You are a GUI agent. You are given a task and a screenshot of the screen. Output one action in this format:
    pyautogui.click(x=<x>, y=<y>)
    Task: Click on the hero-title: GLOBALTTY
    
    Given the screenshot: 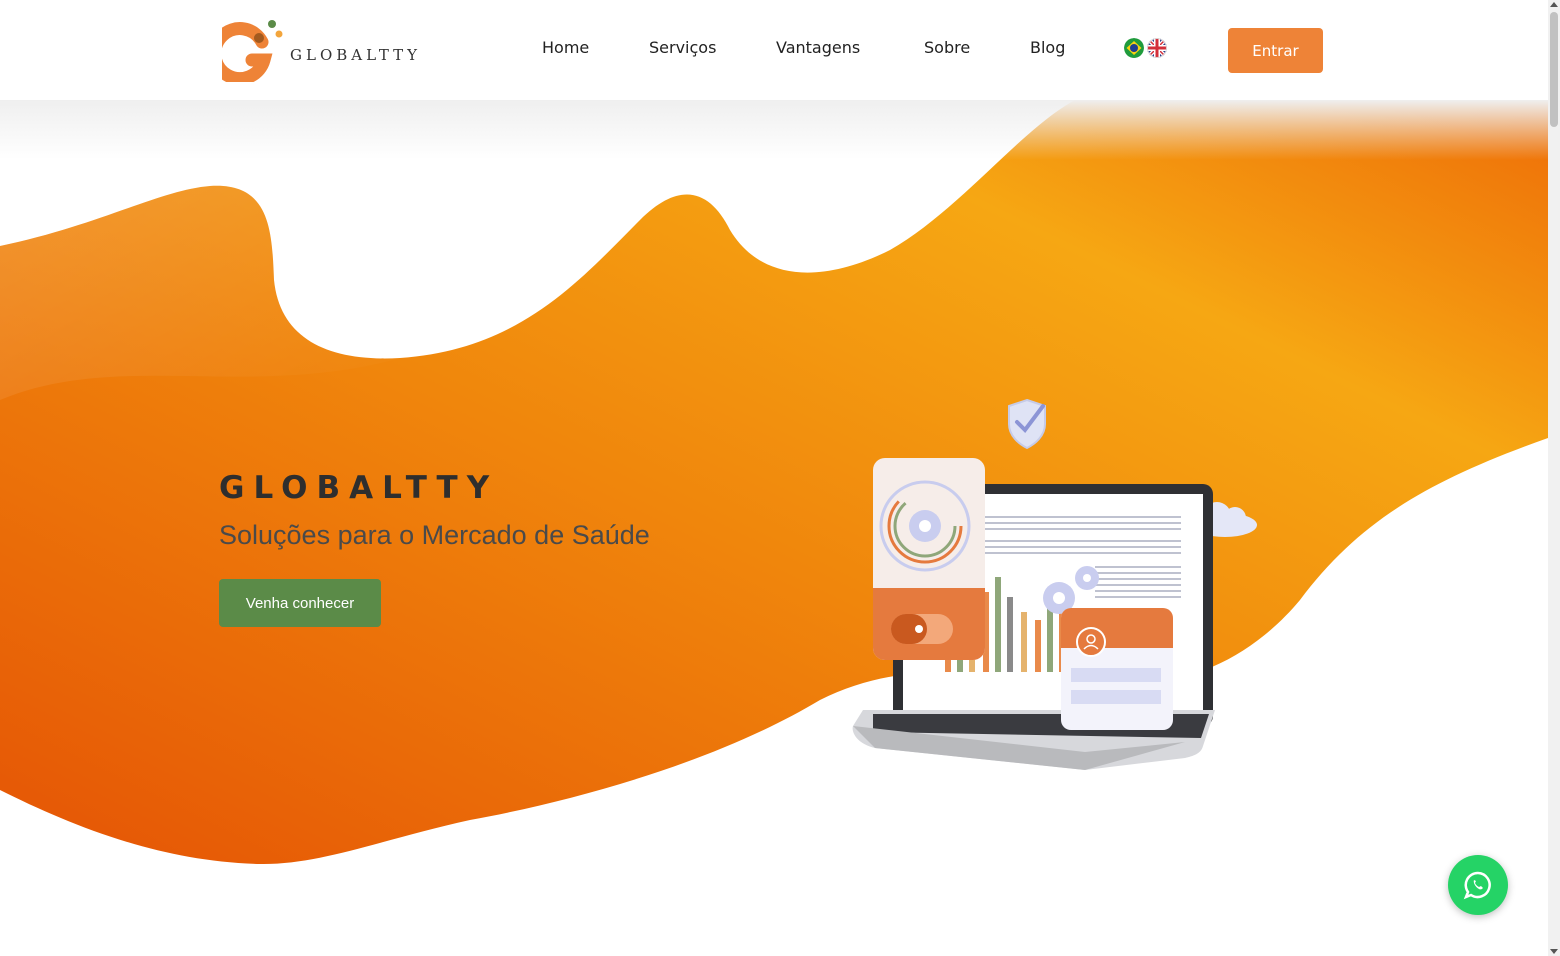 What is the action you would take?
    pyautogui.click(x=359, y=488)
    